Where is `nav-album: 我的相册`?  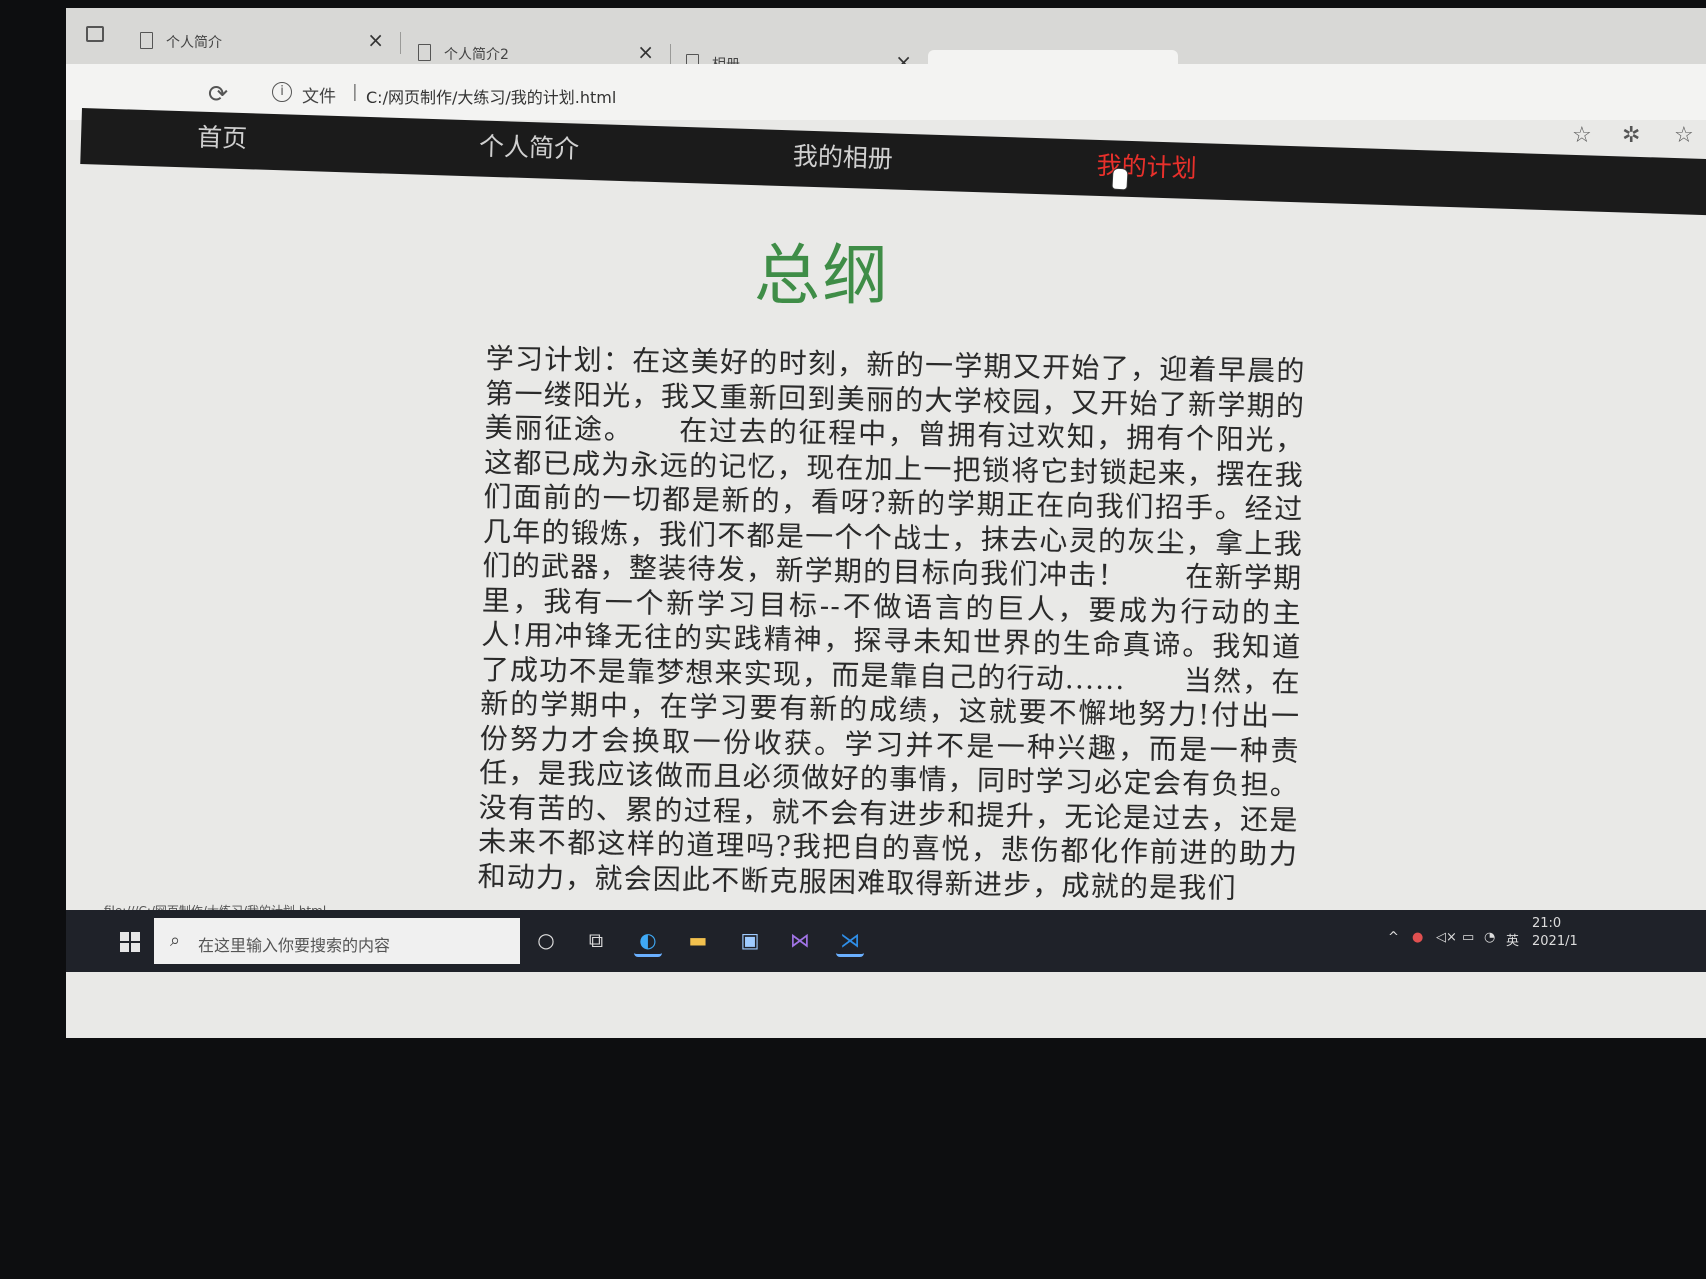
nav-album: 我的相册 is located at coordinates (842, 155).